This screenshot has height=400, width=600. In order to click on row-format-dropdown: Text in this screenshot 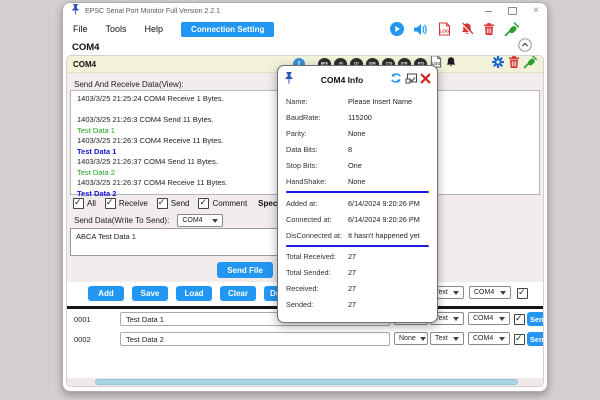, I will do `click(447, 338)`.